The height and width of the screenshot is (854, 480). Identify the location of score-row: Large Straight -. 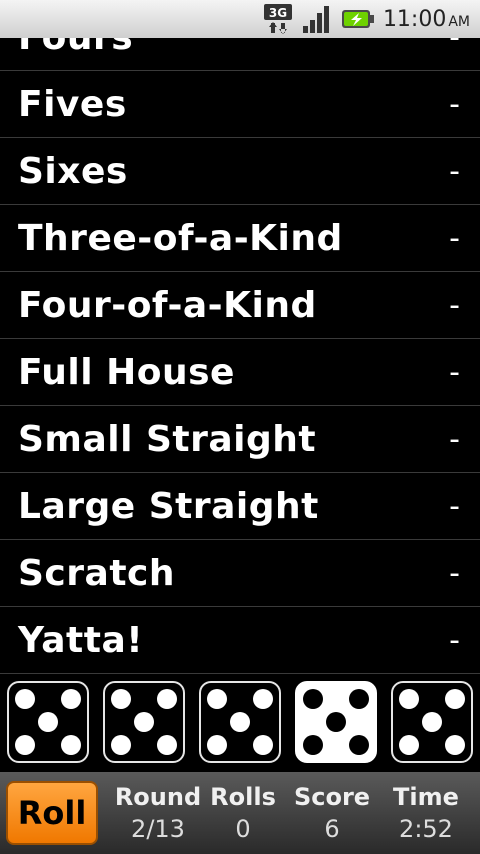
(240, 506).